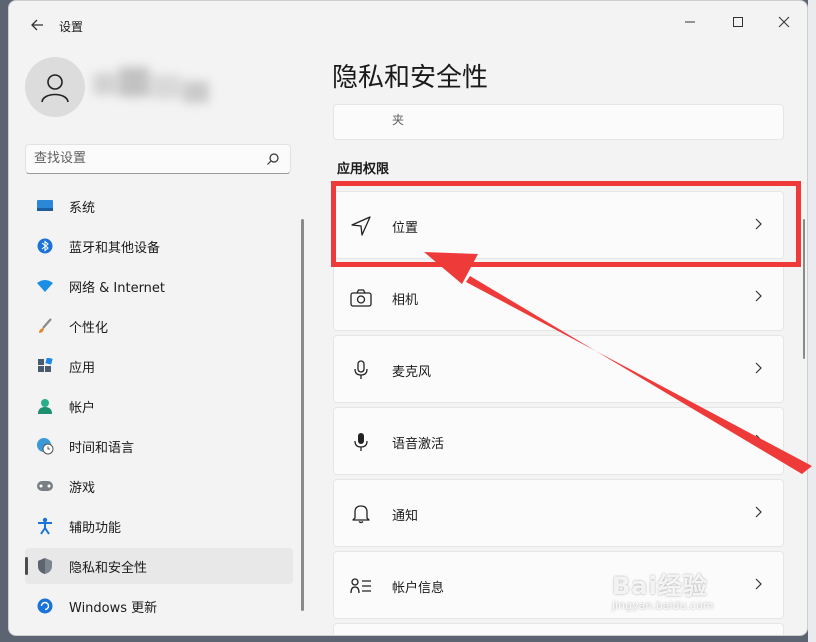  I want to click on watermark: Bai经验 jingyan.baidu.com, so click(663, 589).